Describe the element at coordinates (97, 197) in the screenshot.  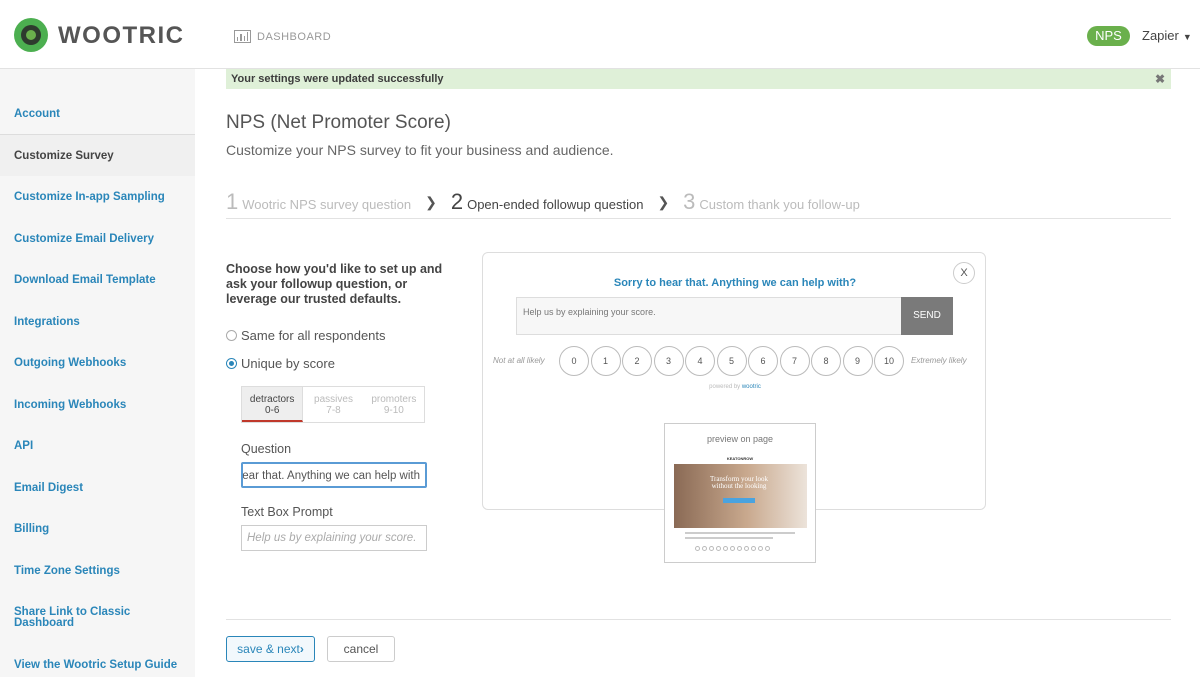
I see `sidebar-item-customize-in-app-sampling: Customize In-app Sampling` at that location.